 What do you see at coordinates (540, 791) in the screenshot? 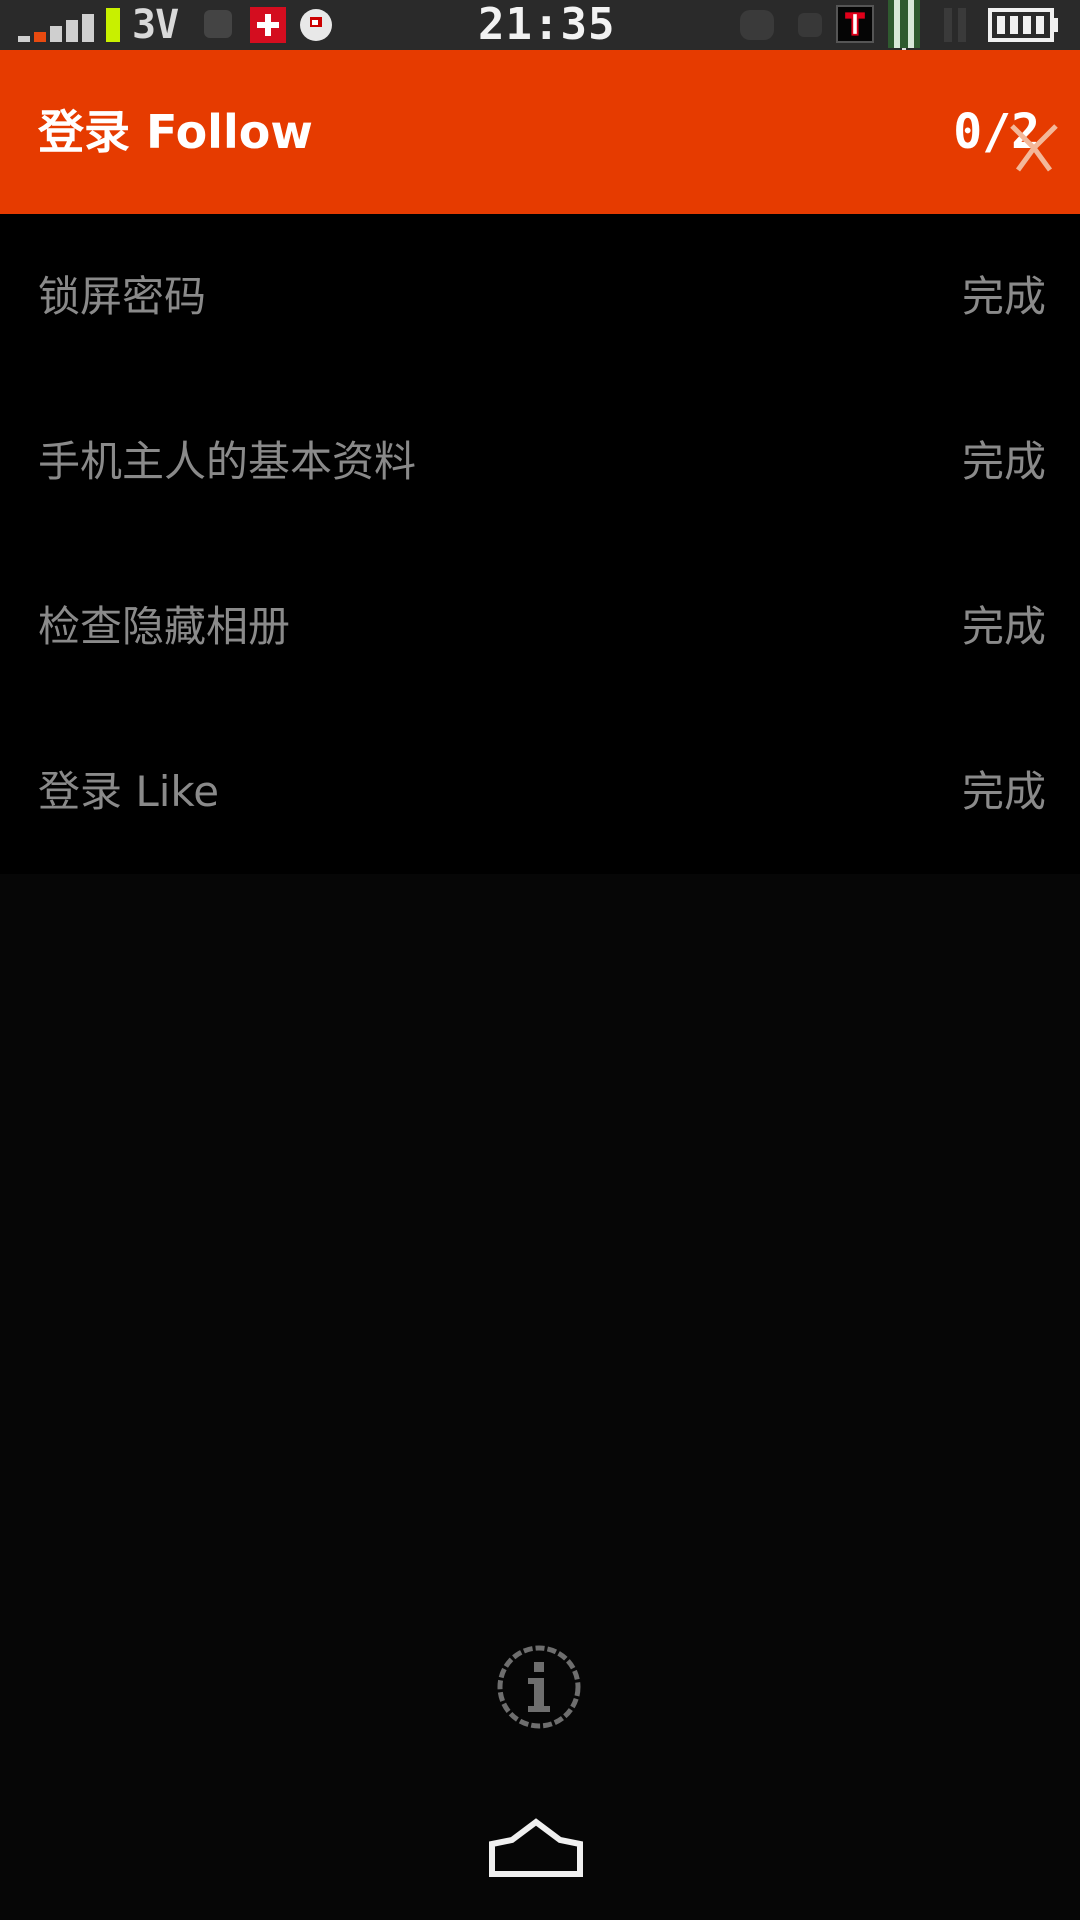
I see `task-row: 登录 Like 完成` at bounding box center [540, 791].